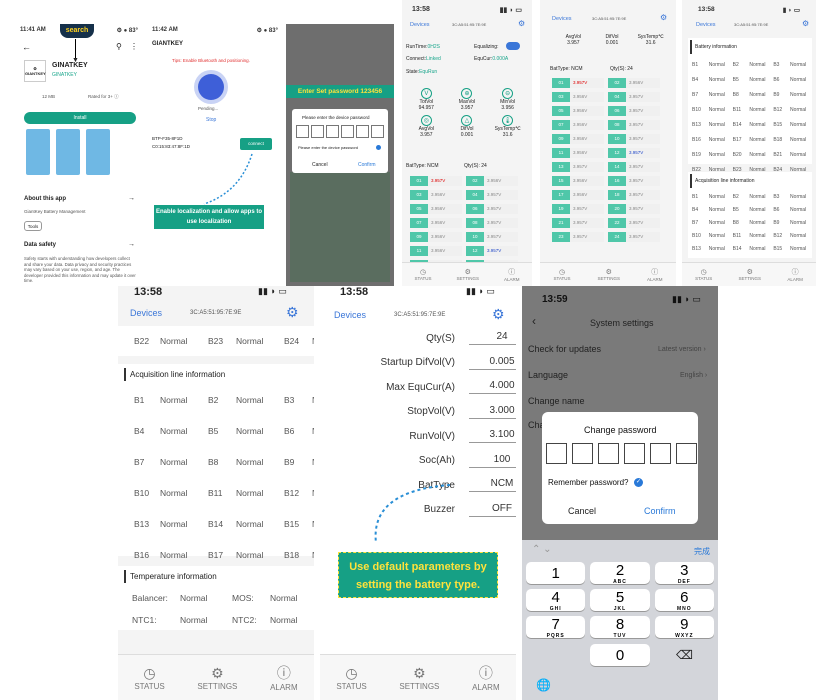  I want to click on cell-number: 24, so click(617, 237).